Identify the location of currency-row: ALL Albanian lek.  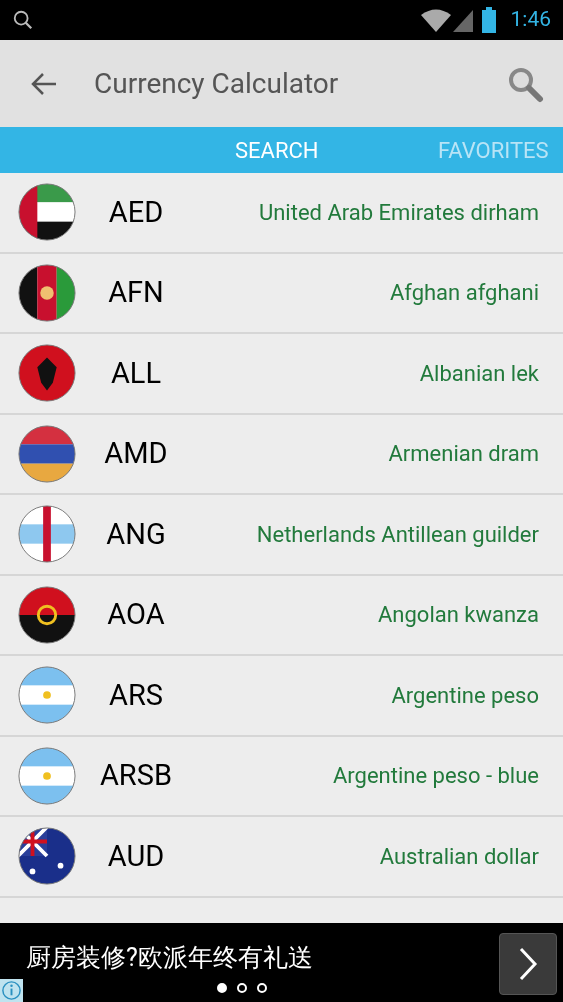
(281, 374).